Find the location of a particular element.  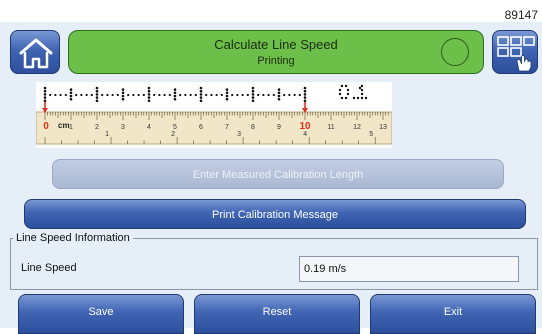

cm-tick-label: 11 is located at coordinates (330, 127).